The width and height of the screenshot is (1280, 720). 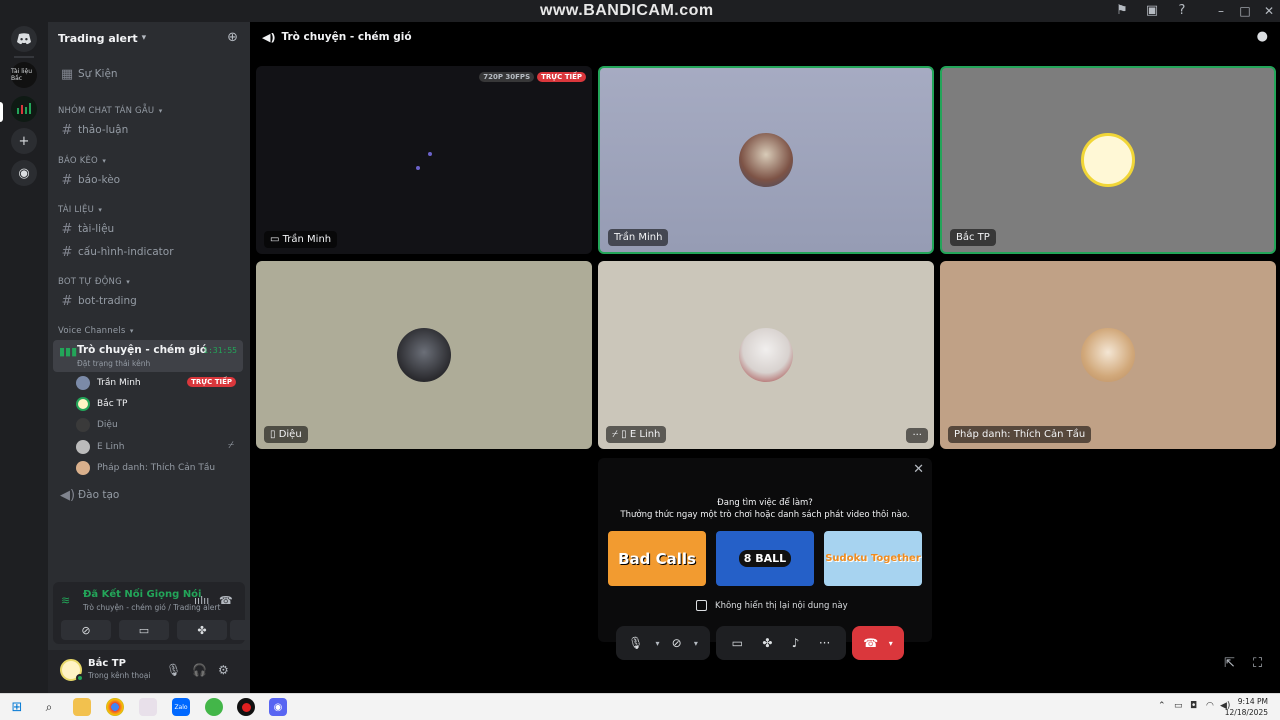 What do you see at coordinates (199, 670) in the screenshot?
I see `headphones-icon: 🎧` at bounding box center [199, 670].